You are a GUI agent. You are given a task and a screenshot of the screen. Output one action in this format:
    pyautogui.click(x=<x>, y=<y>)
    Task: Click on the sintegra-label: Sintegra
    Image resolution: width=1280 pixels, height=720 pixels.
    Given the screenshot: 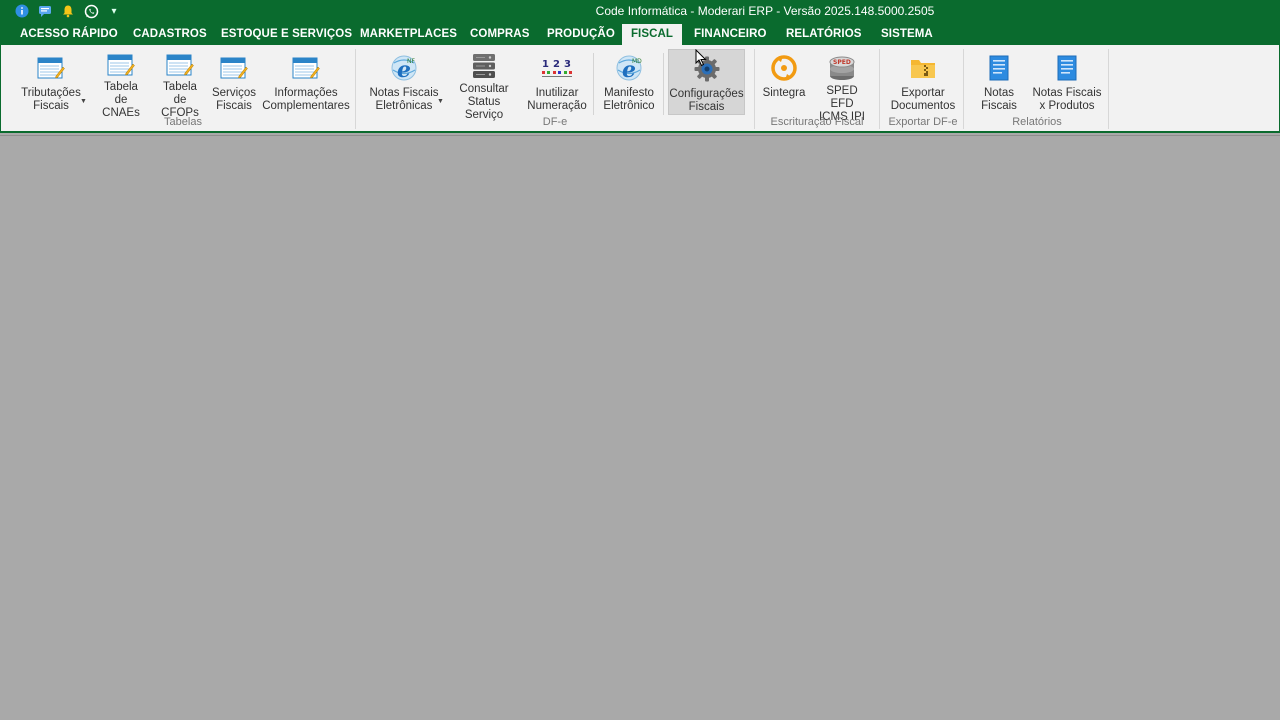 What is the action you would take?
    pyautogui.click(x=784, y=93)
    